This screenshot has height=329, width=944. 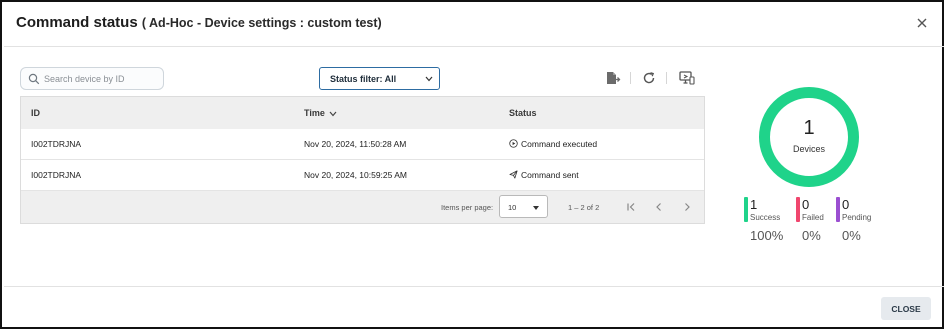 I want to click on previous-page-icon, so click(x=659, y=207).